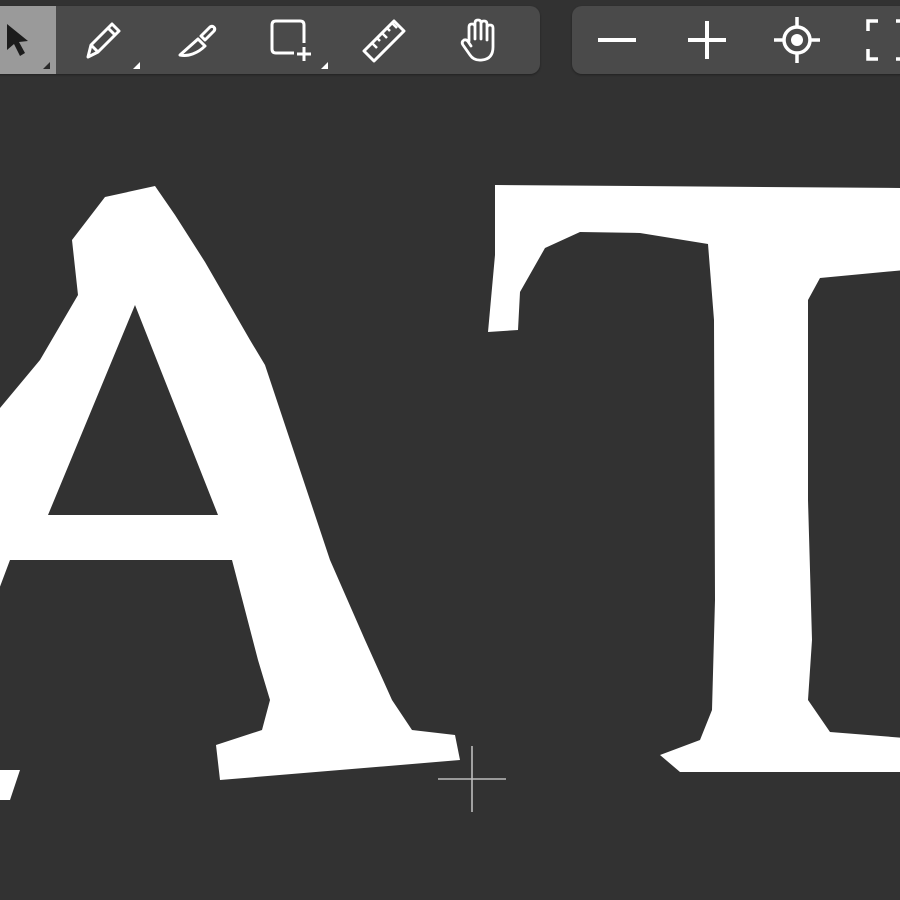  I want to click on pencil-icon, so click(103, 40).